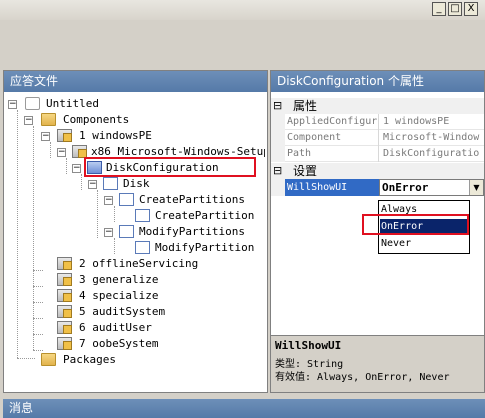 This screenshot has height=418, width=485. Describe the element at coordinates (405, 187) in the screenshot. I see `dropdown-selected-value: OnError` at that location.